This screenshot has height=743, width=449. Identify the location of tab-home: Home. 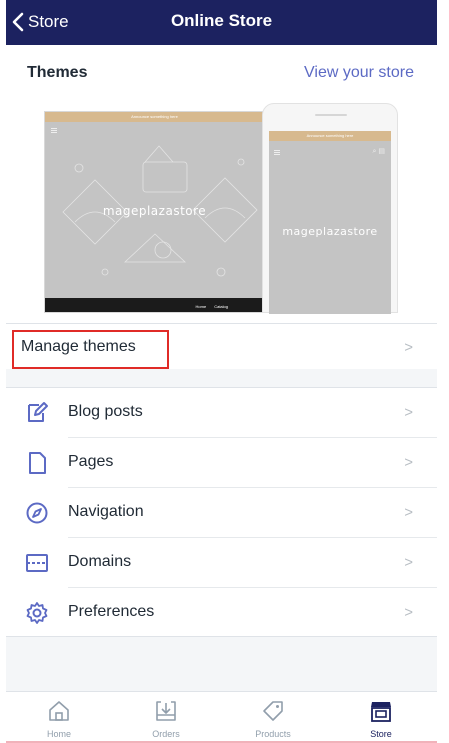
(59, 717).